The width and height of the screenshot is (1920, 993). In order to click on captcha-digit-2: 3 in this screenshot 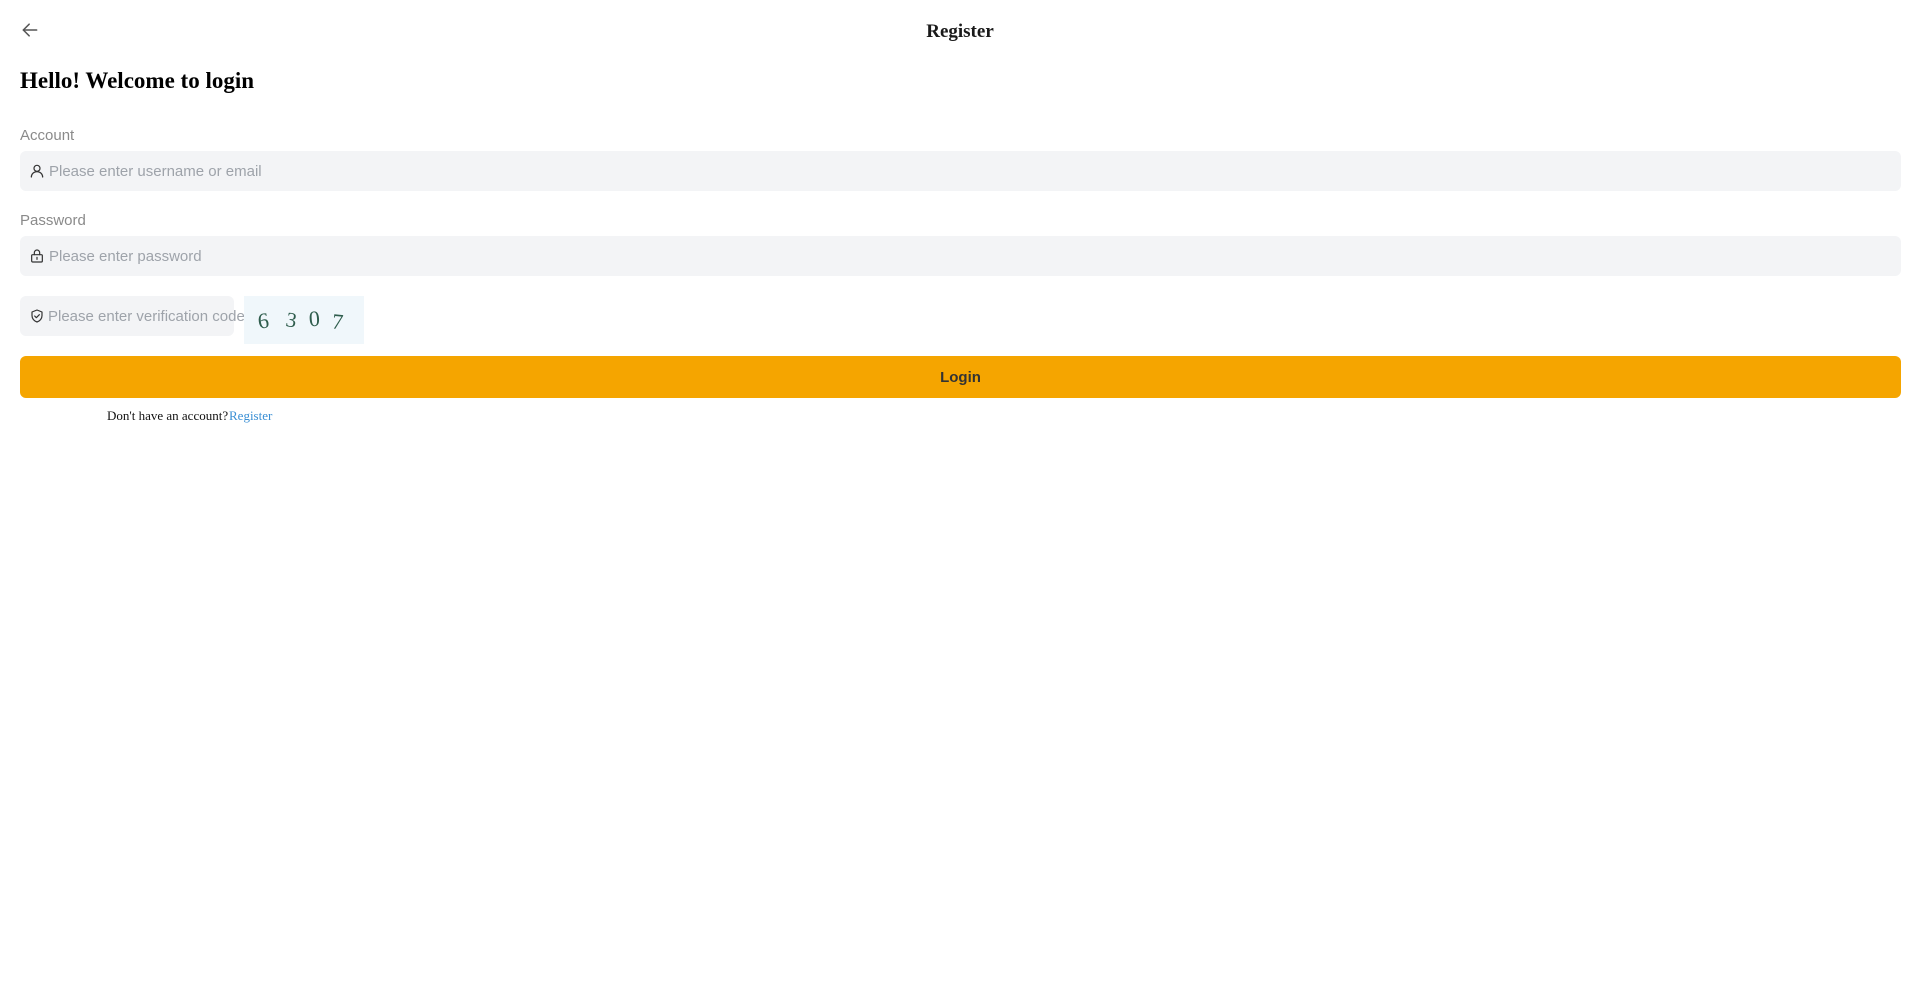, I will do `click(291, 319)`.